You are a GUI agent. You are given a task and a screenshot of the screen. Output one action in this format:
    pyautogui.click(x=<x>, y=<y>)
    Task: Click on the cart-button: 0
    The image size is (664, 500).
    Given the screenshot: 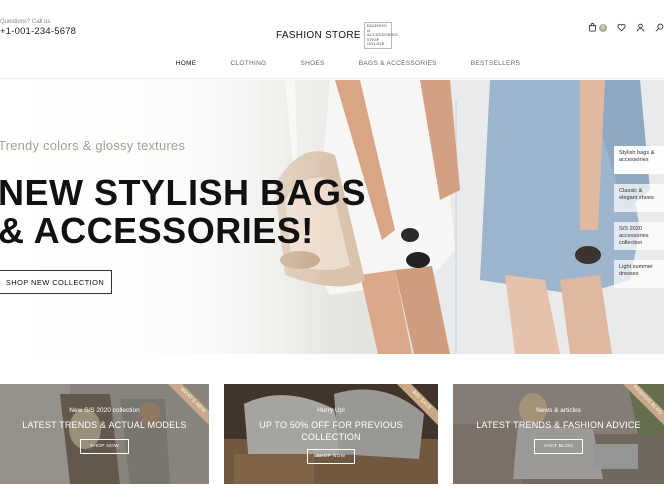 What is the action you would take?
    pyautogui.click(x=597, y=27)
    